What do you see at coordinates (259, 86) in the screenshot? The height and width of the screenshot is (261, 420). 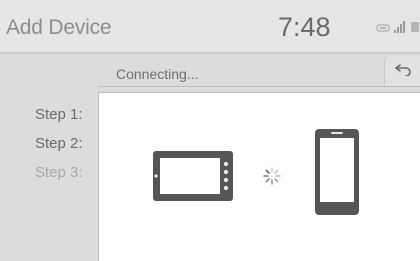 I see `dialog-divider` at bounding box center [259, 86].